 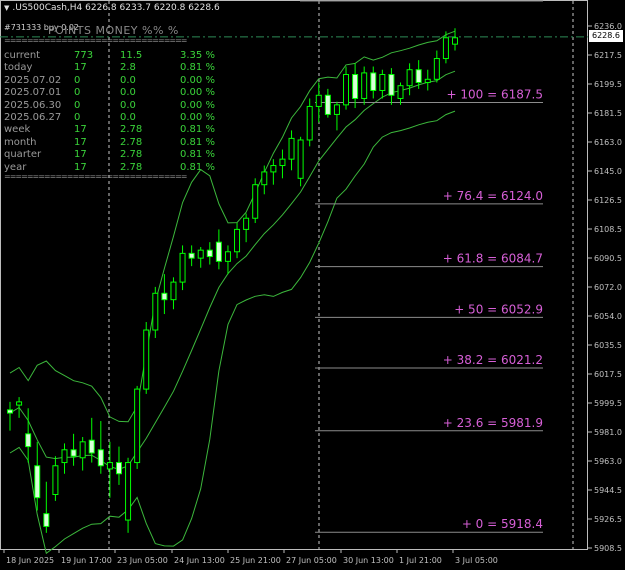 I want to click on stats-pct: 3.35 %, so click(x=197, y=55).